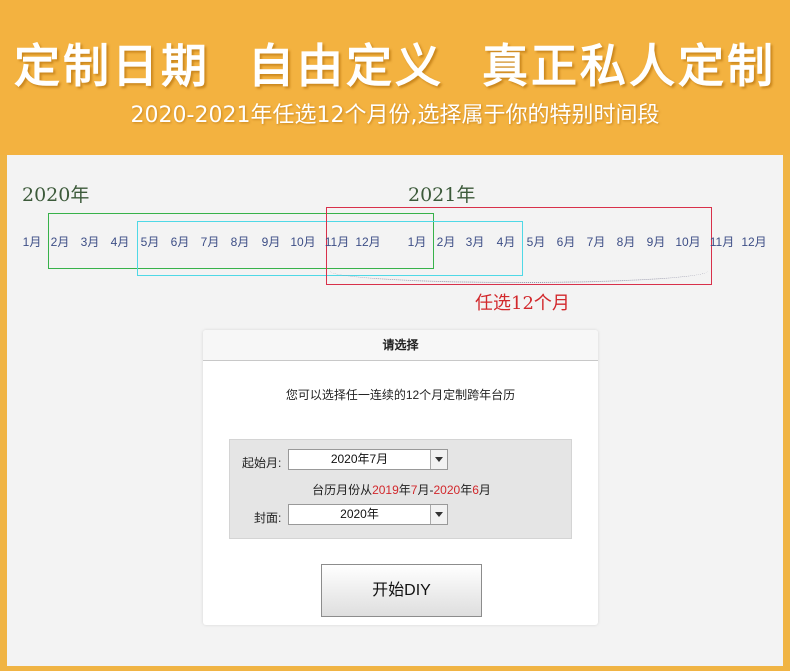 The height and width of the screenshot is (671, 790). What do you see at coordinates (56, 195) in the screenshot?
I see `year-2020-label: 2020年` at bounding box center [56, 195].